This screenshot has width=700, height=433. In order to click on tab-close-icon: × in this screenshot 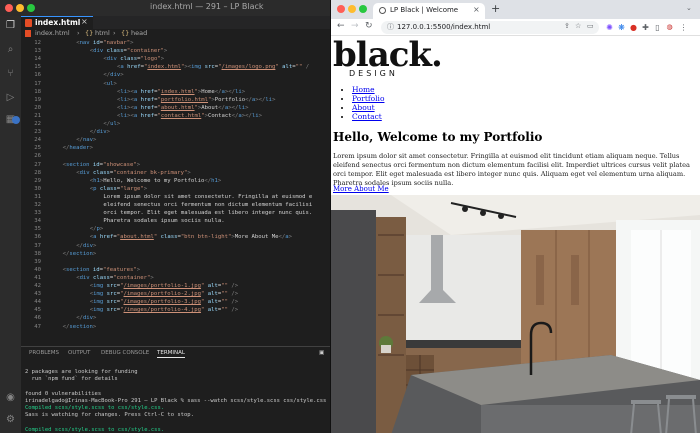, I will do `click(84, 21)`.